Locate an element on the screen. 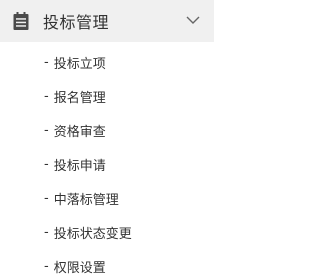 The height and width of the screenshot is (278, 320). submenu-item-registration: - 报名管理 is located at coordinates (107, 96).